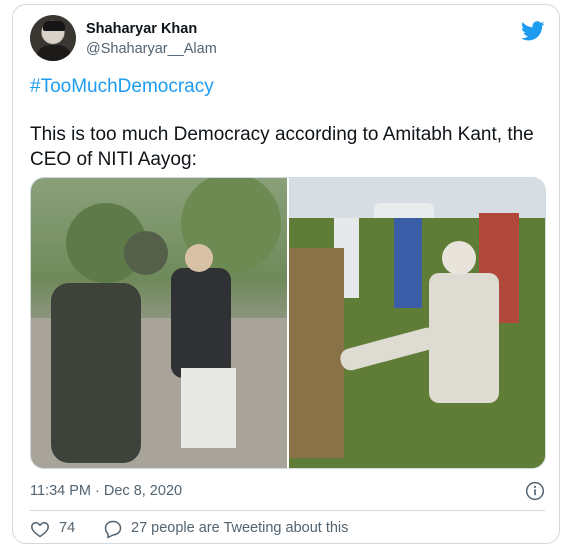 The height and width of the screenshot is (551, 568). I want to click on twitter-bird-icon, so click(533, 31).